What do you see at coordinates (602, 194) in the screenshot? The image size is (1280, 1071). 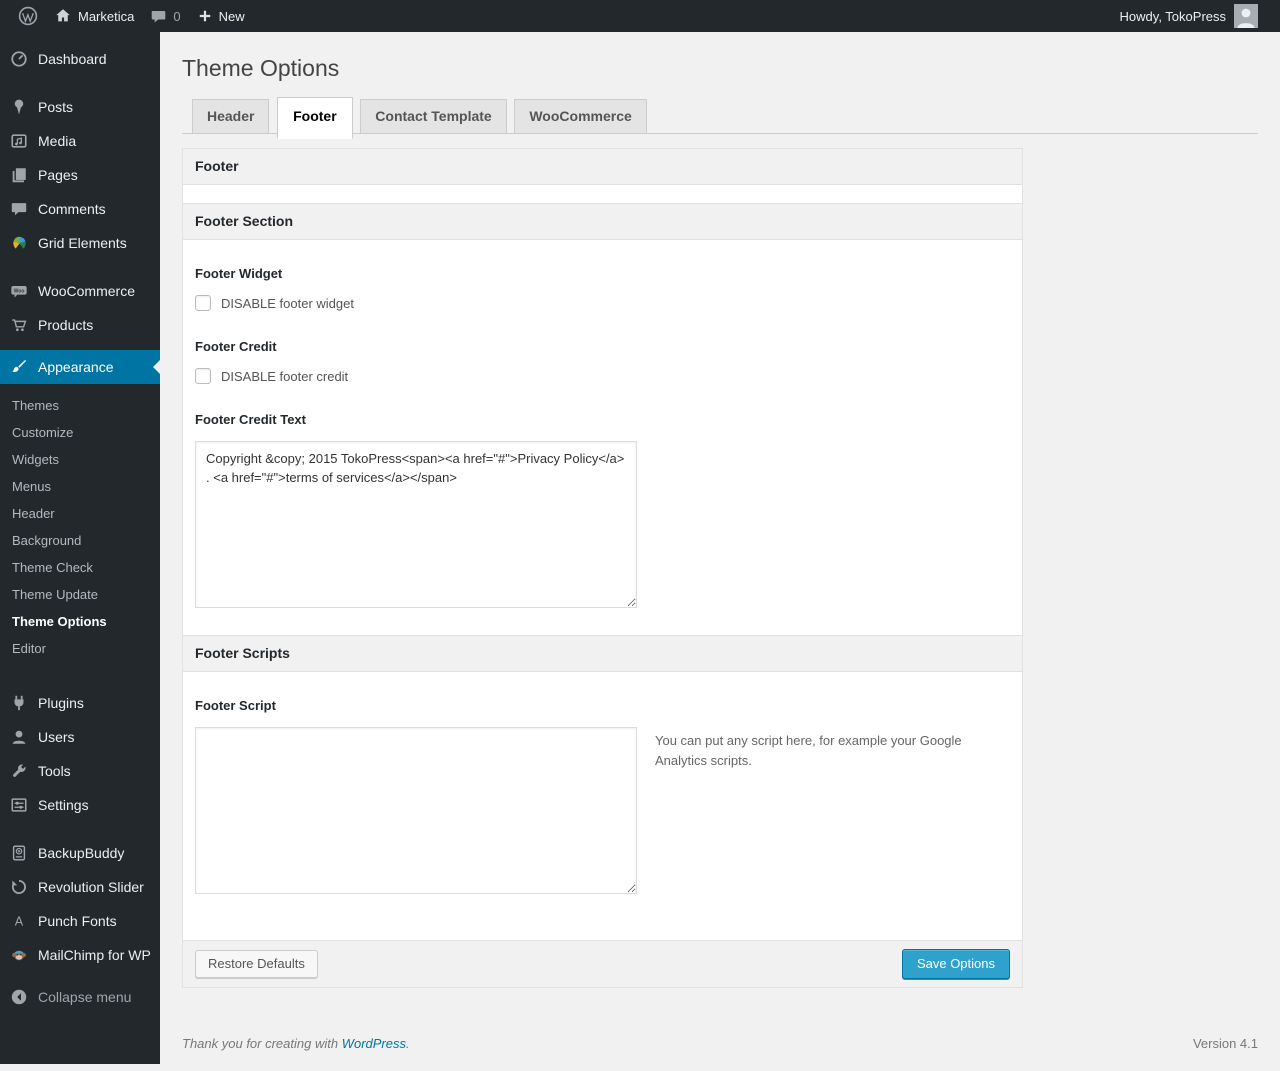 I see `footer-panel-body` at bounding box center [602, 194].